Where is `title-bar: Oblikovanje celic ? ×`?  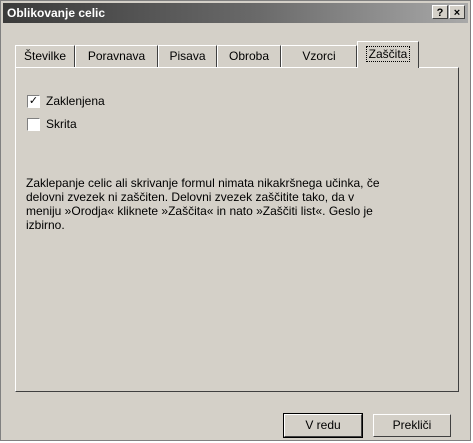
title-bar: Oblikovanje celic ? × is located at coordinates (235, 13).